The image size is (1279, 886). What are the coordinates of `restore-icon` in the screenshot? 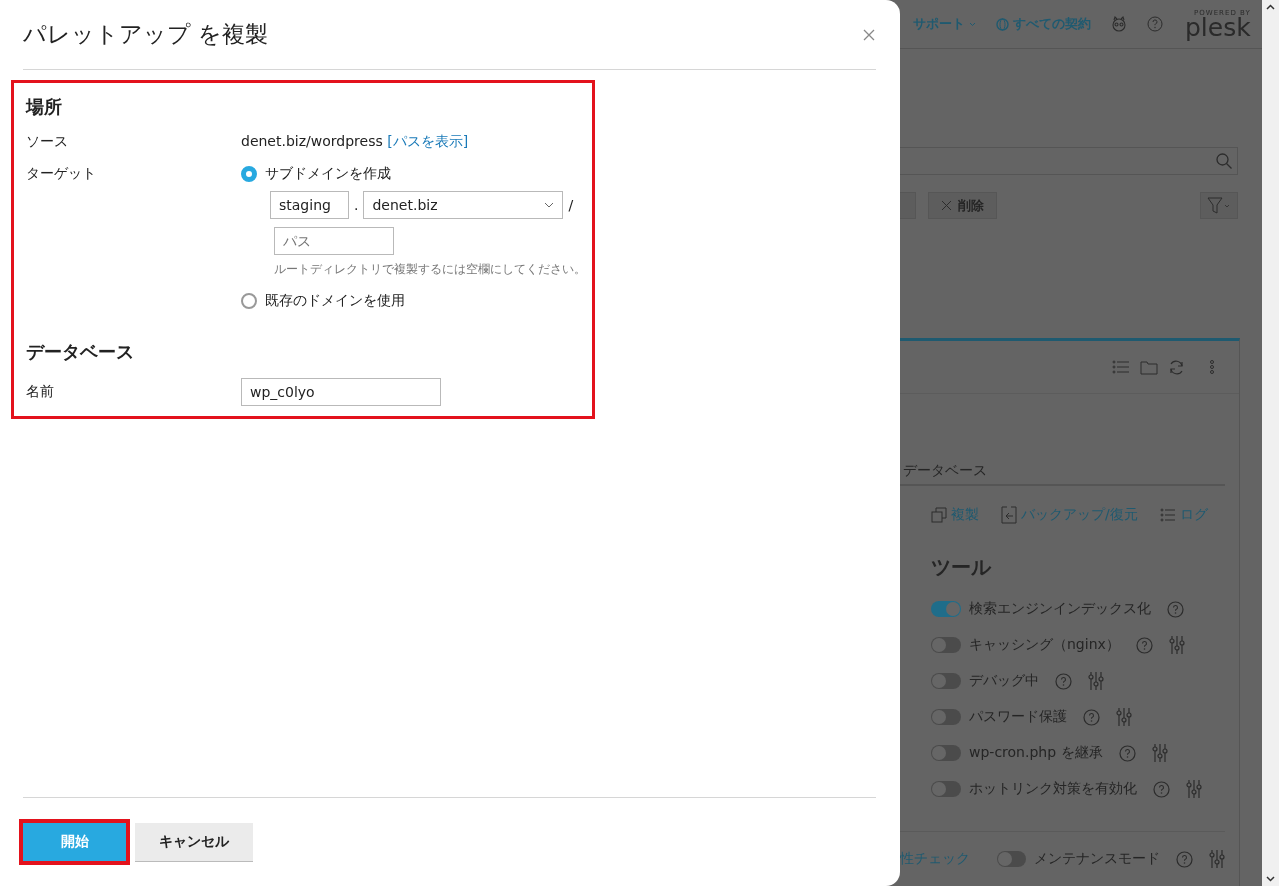 It's located at (1009, 515).